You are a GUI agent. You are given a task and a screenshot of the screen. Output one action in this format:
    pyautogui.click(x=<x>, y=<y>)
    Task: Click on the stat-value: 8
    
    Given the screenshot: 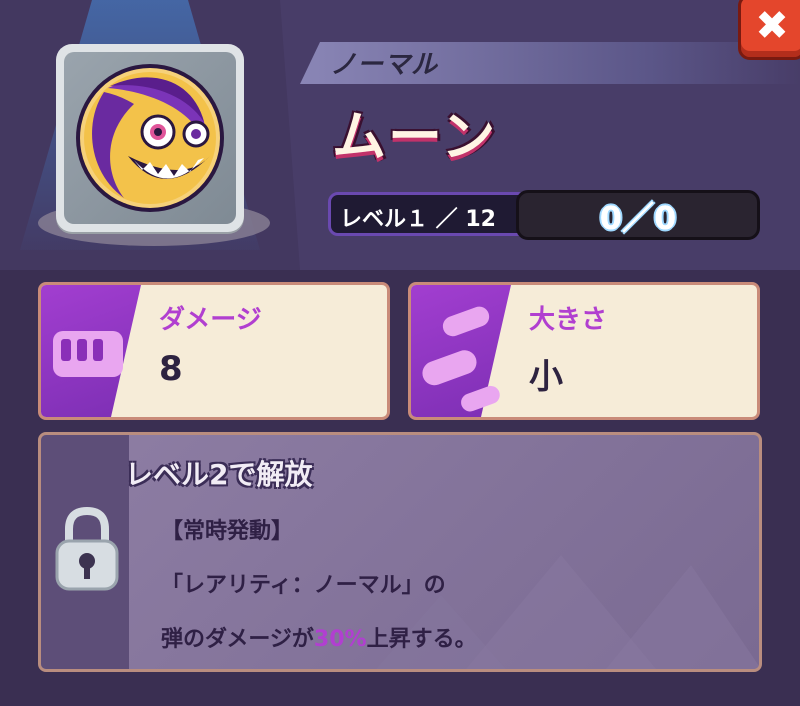 What is the action you would take?
    pyautogui.click(x=171, y=369)
    